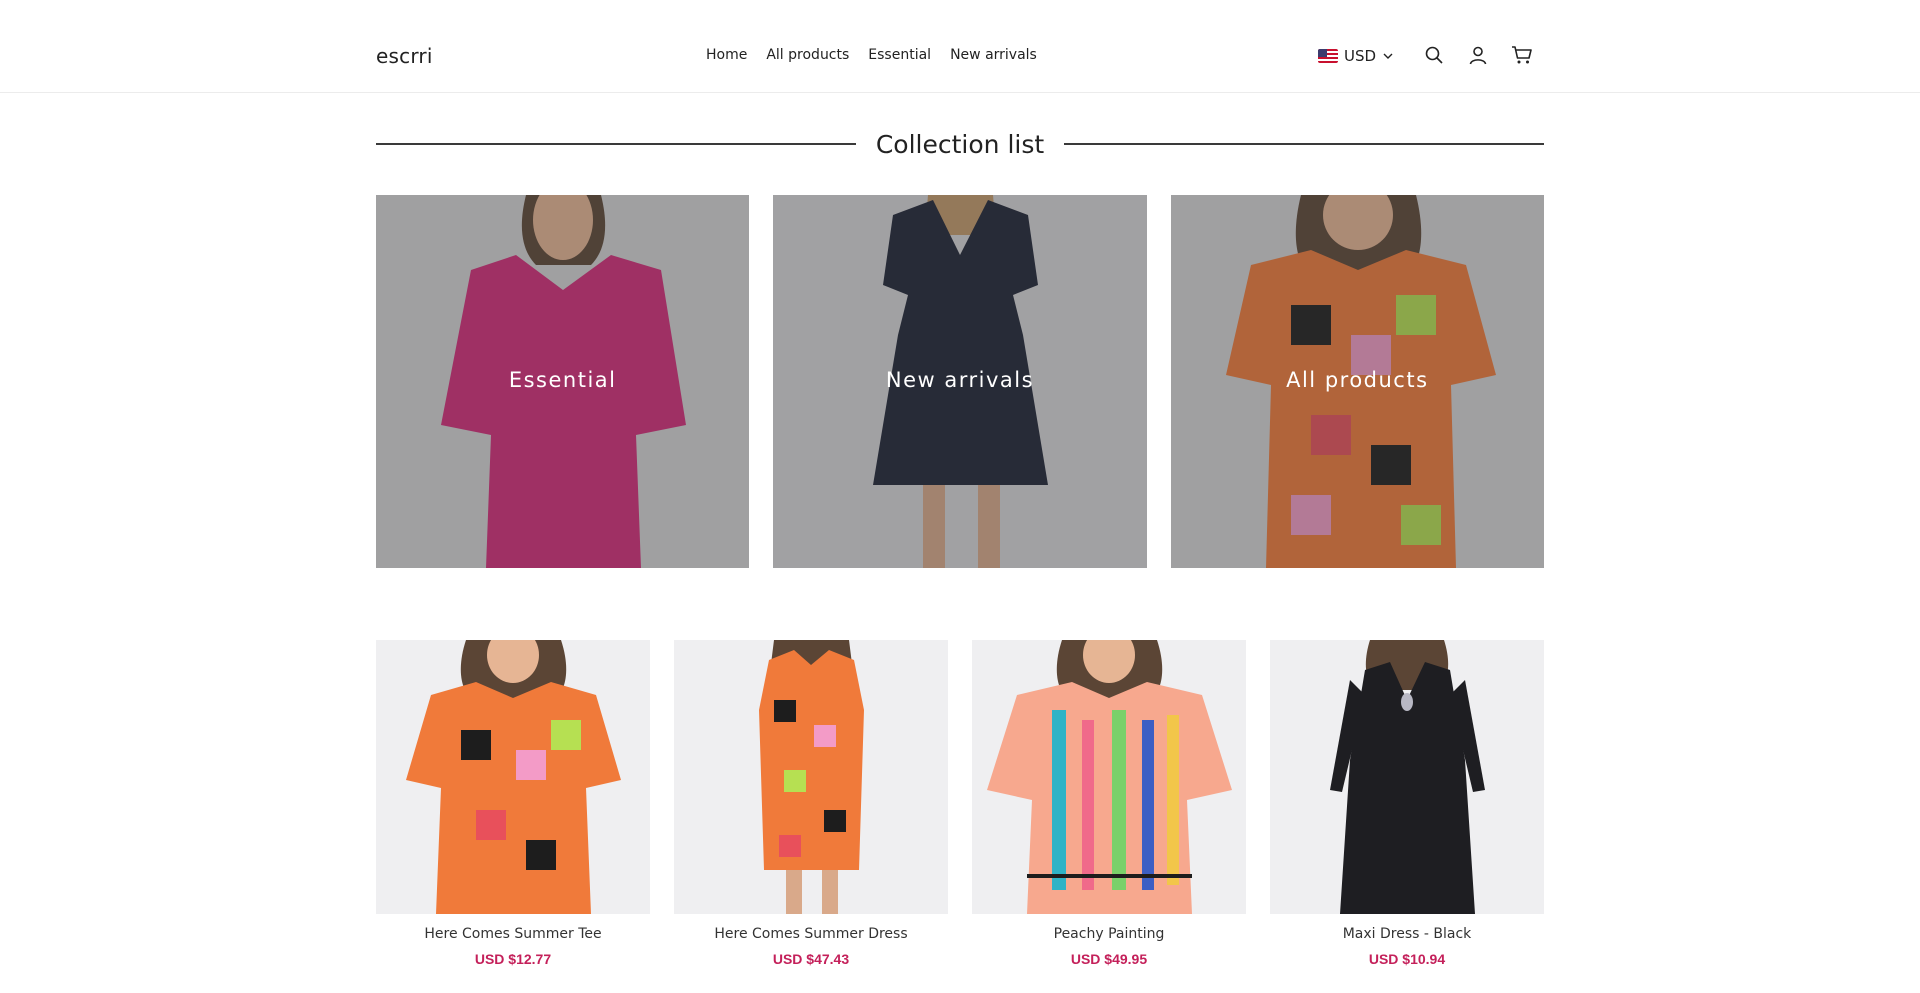  I want to click on collection-list-heading: Collection list, so click(960, 144).